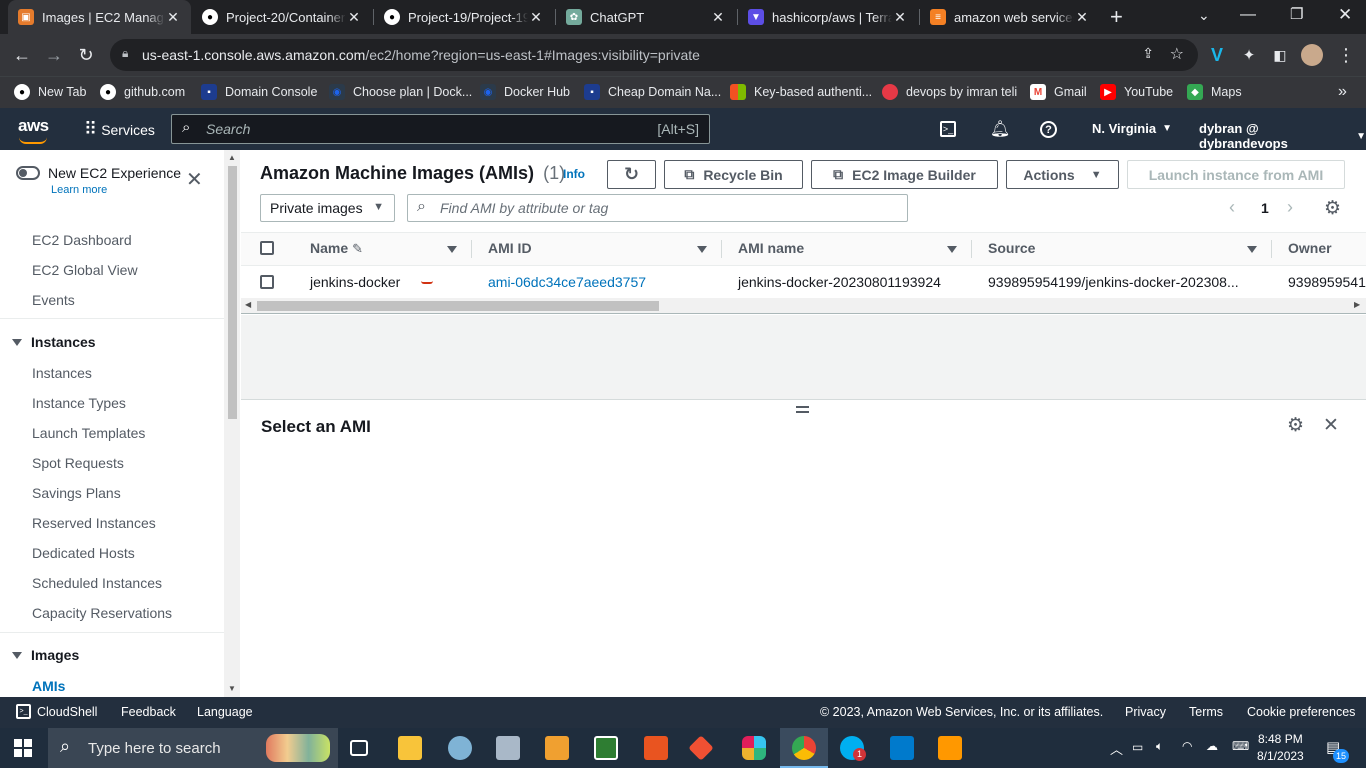 This screenshot has height=768, width=1366. I want to click on actions-dropdown-button: Actions ▼, so click(1062, 174).